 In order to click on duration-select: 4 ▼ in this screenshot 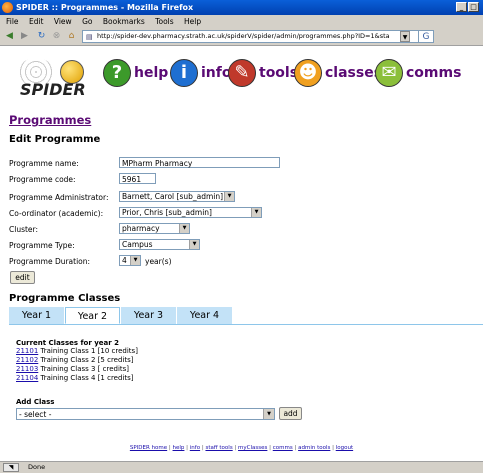, I will do `click(130, 260)`.